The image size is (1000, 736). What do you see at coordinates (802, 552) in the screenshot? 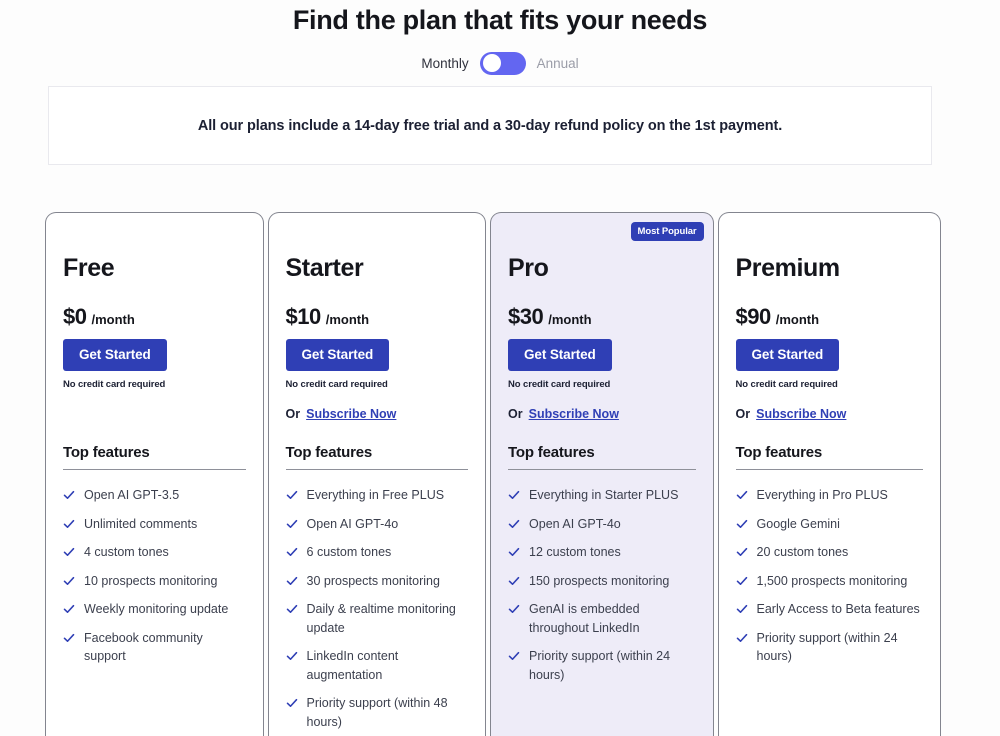
I see `feature-label: 20 custom tones` at bounding box center [802, 552].